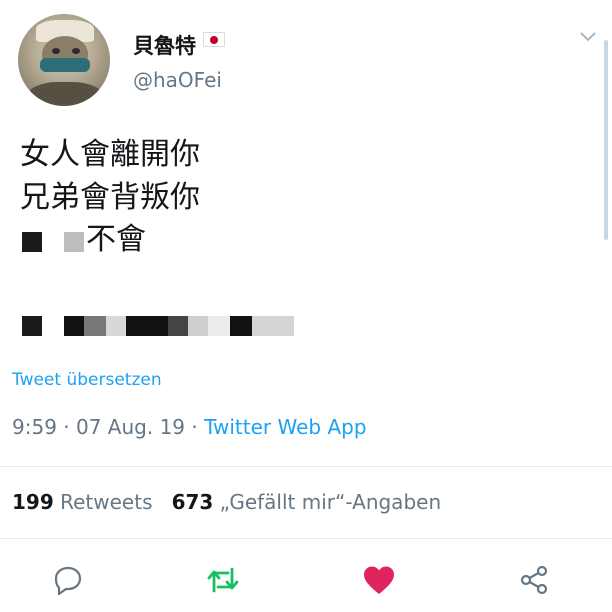  I want to click on retweet-button, so click(223, 580).